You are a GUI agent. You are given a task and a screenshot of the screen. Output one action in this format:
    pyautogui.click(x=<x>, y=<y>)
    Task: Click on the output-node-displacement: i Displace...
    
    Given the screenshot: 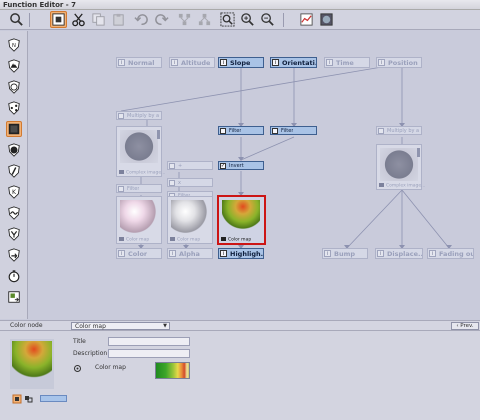 What is the action you would take?
    pyautogui.click(x=399, y=253)
    